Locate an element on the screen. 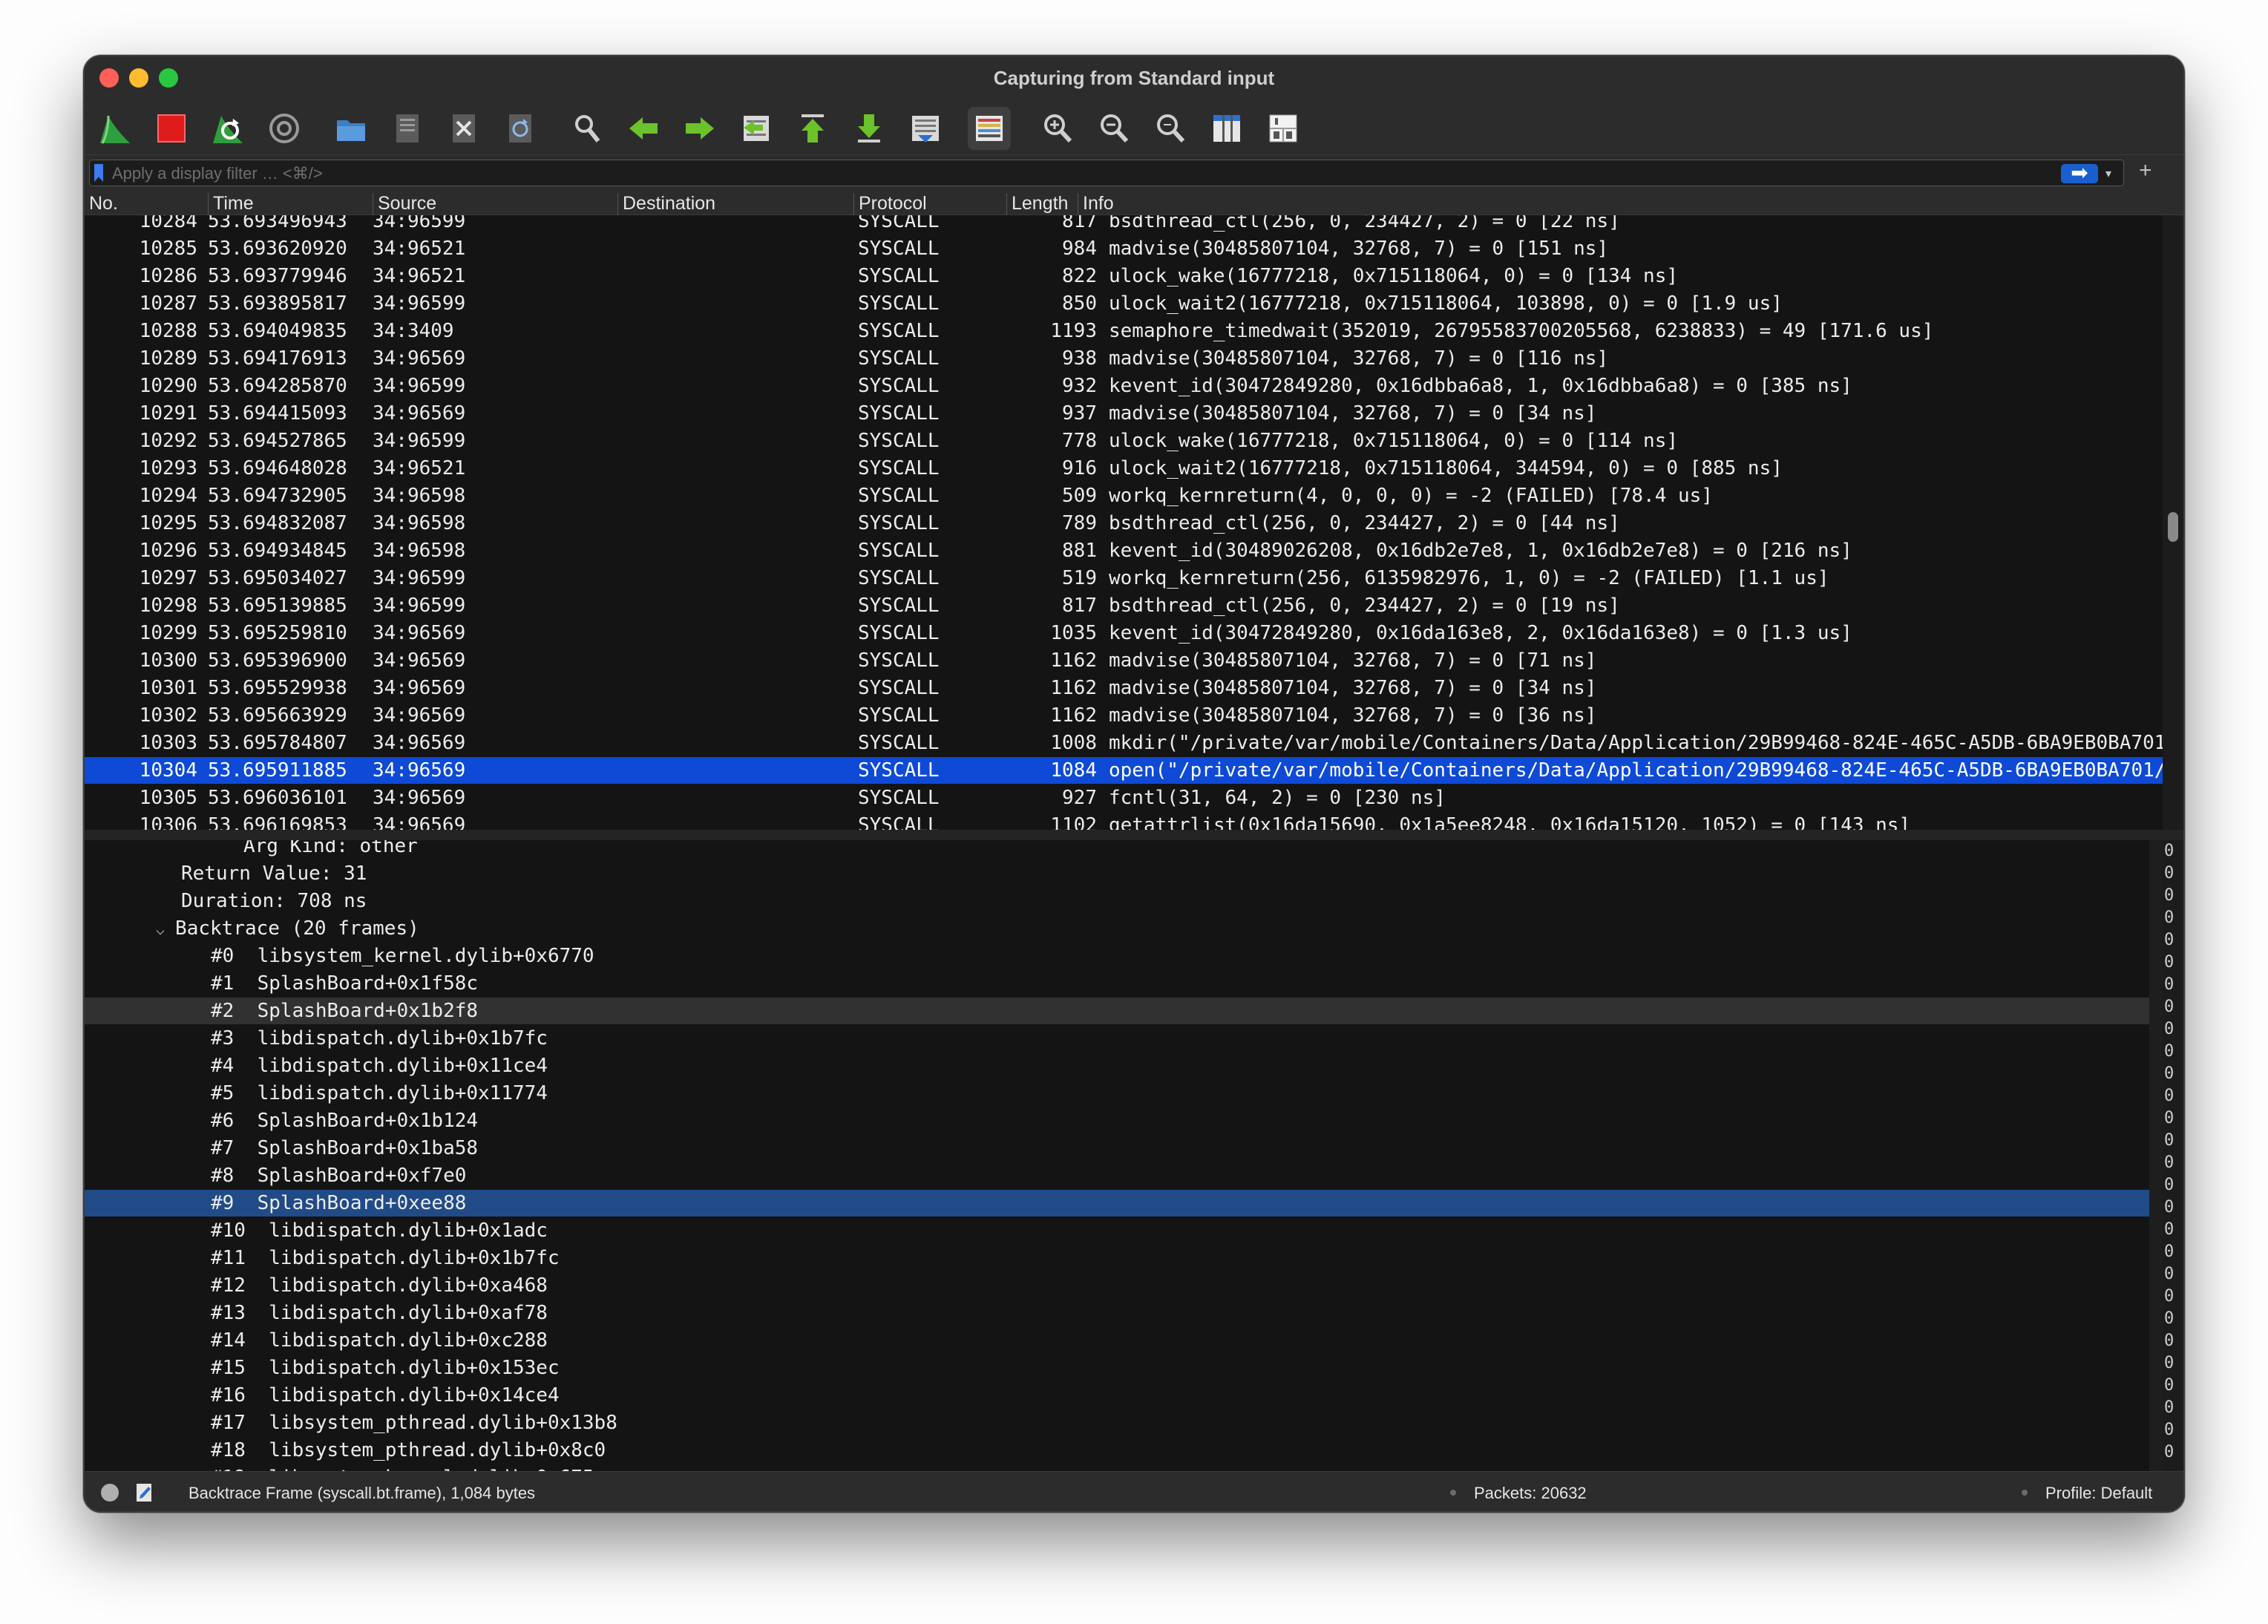 The image size is (2268, 1624). column-header-no: No. is located at coordinates (146, 204).